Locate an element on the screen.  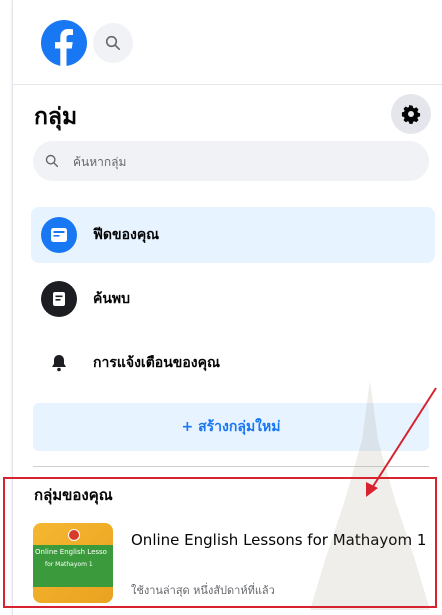
group-search-input is located at coordinates (243, 162).